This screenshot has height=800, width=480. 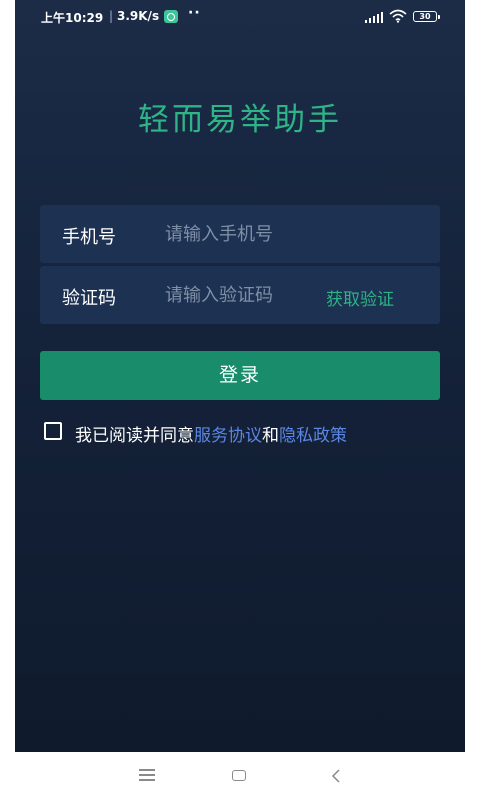 What do you see at coordinates (147, 775) in the screenshot?
I see `menu-icon` at bounding box center [147, 775].